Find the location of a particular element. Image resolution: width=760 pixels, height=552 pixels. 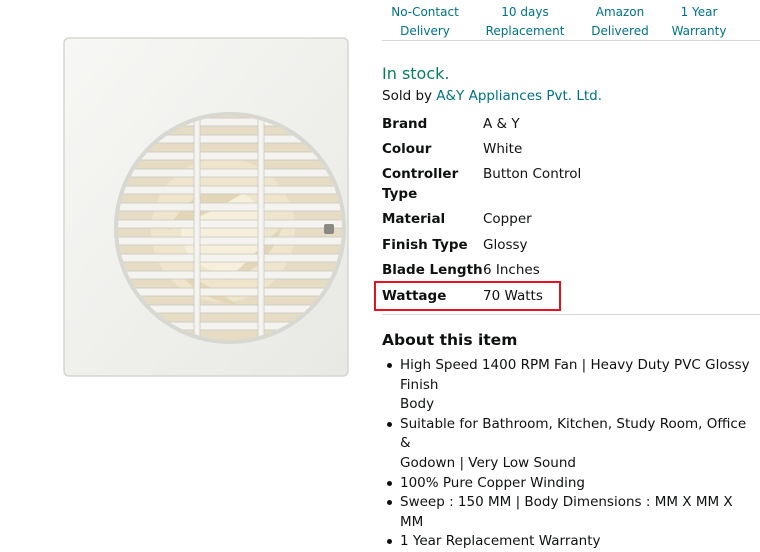

wattage-highlight-box is located at coordinates (467, 296).